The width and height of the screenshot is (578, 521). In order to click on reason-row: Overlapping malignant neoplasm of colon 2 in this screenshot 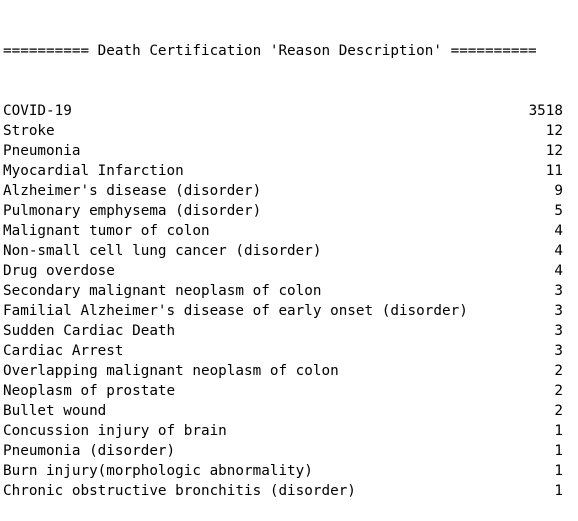, I will do `click(283, 371)`.